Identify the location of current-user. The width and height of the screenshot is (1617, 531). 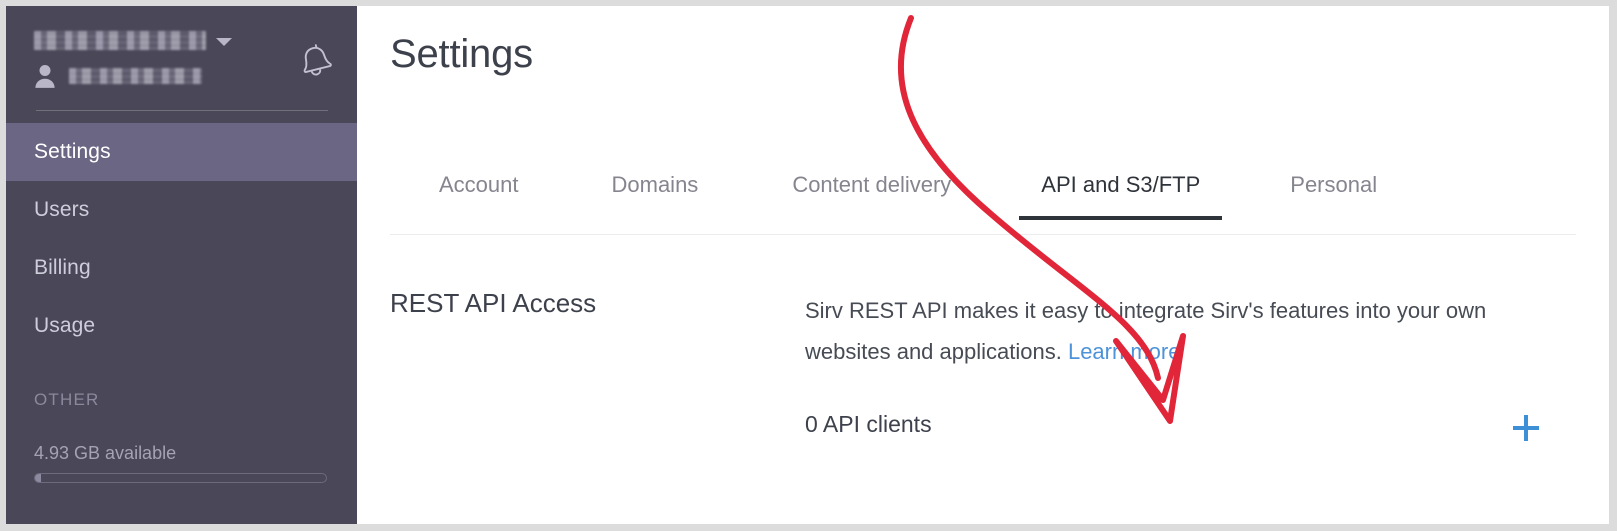
(118, 76).